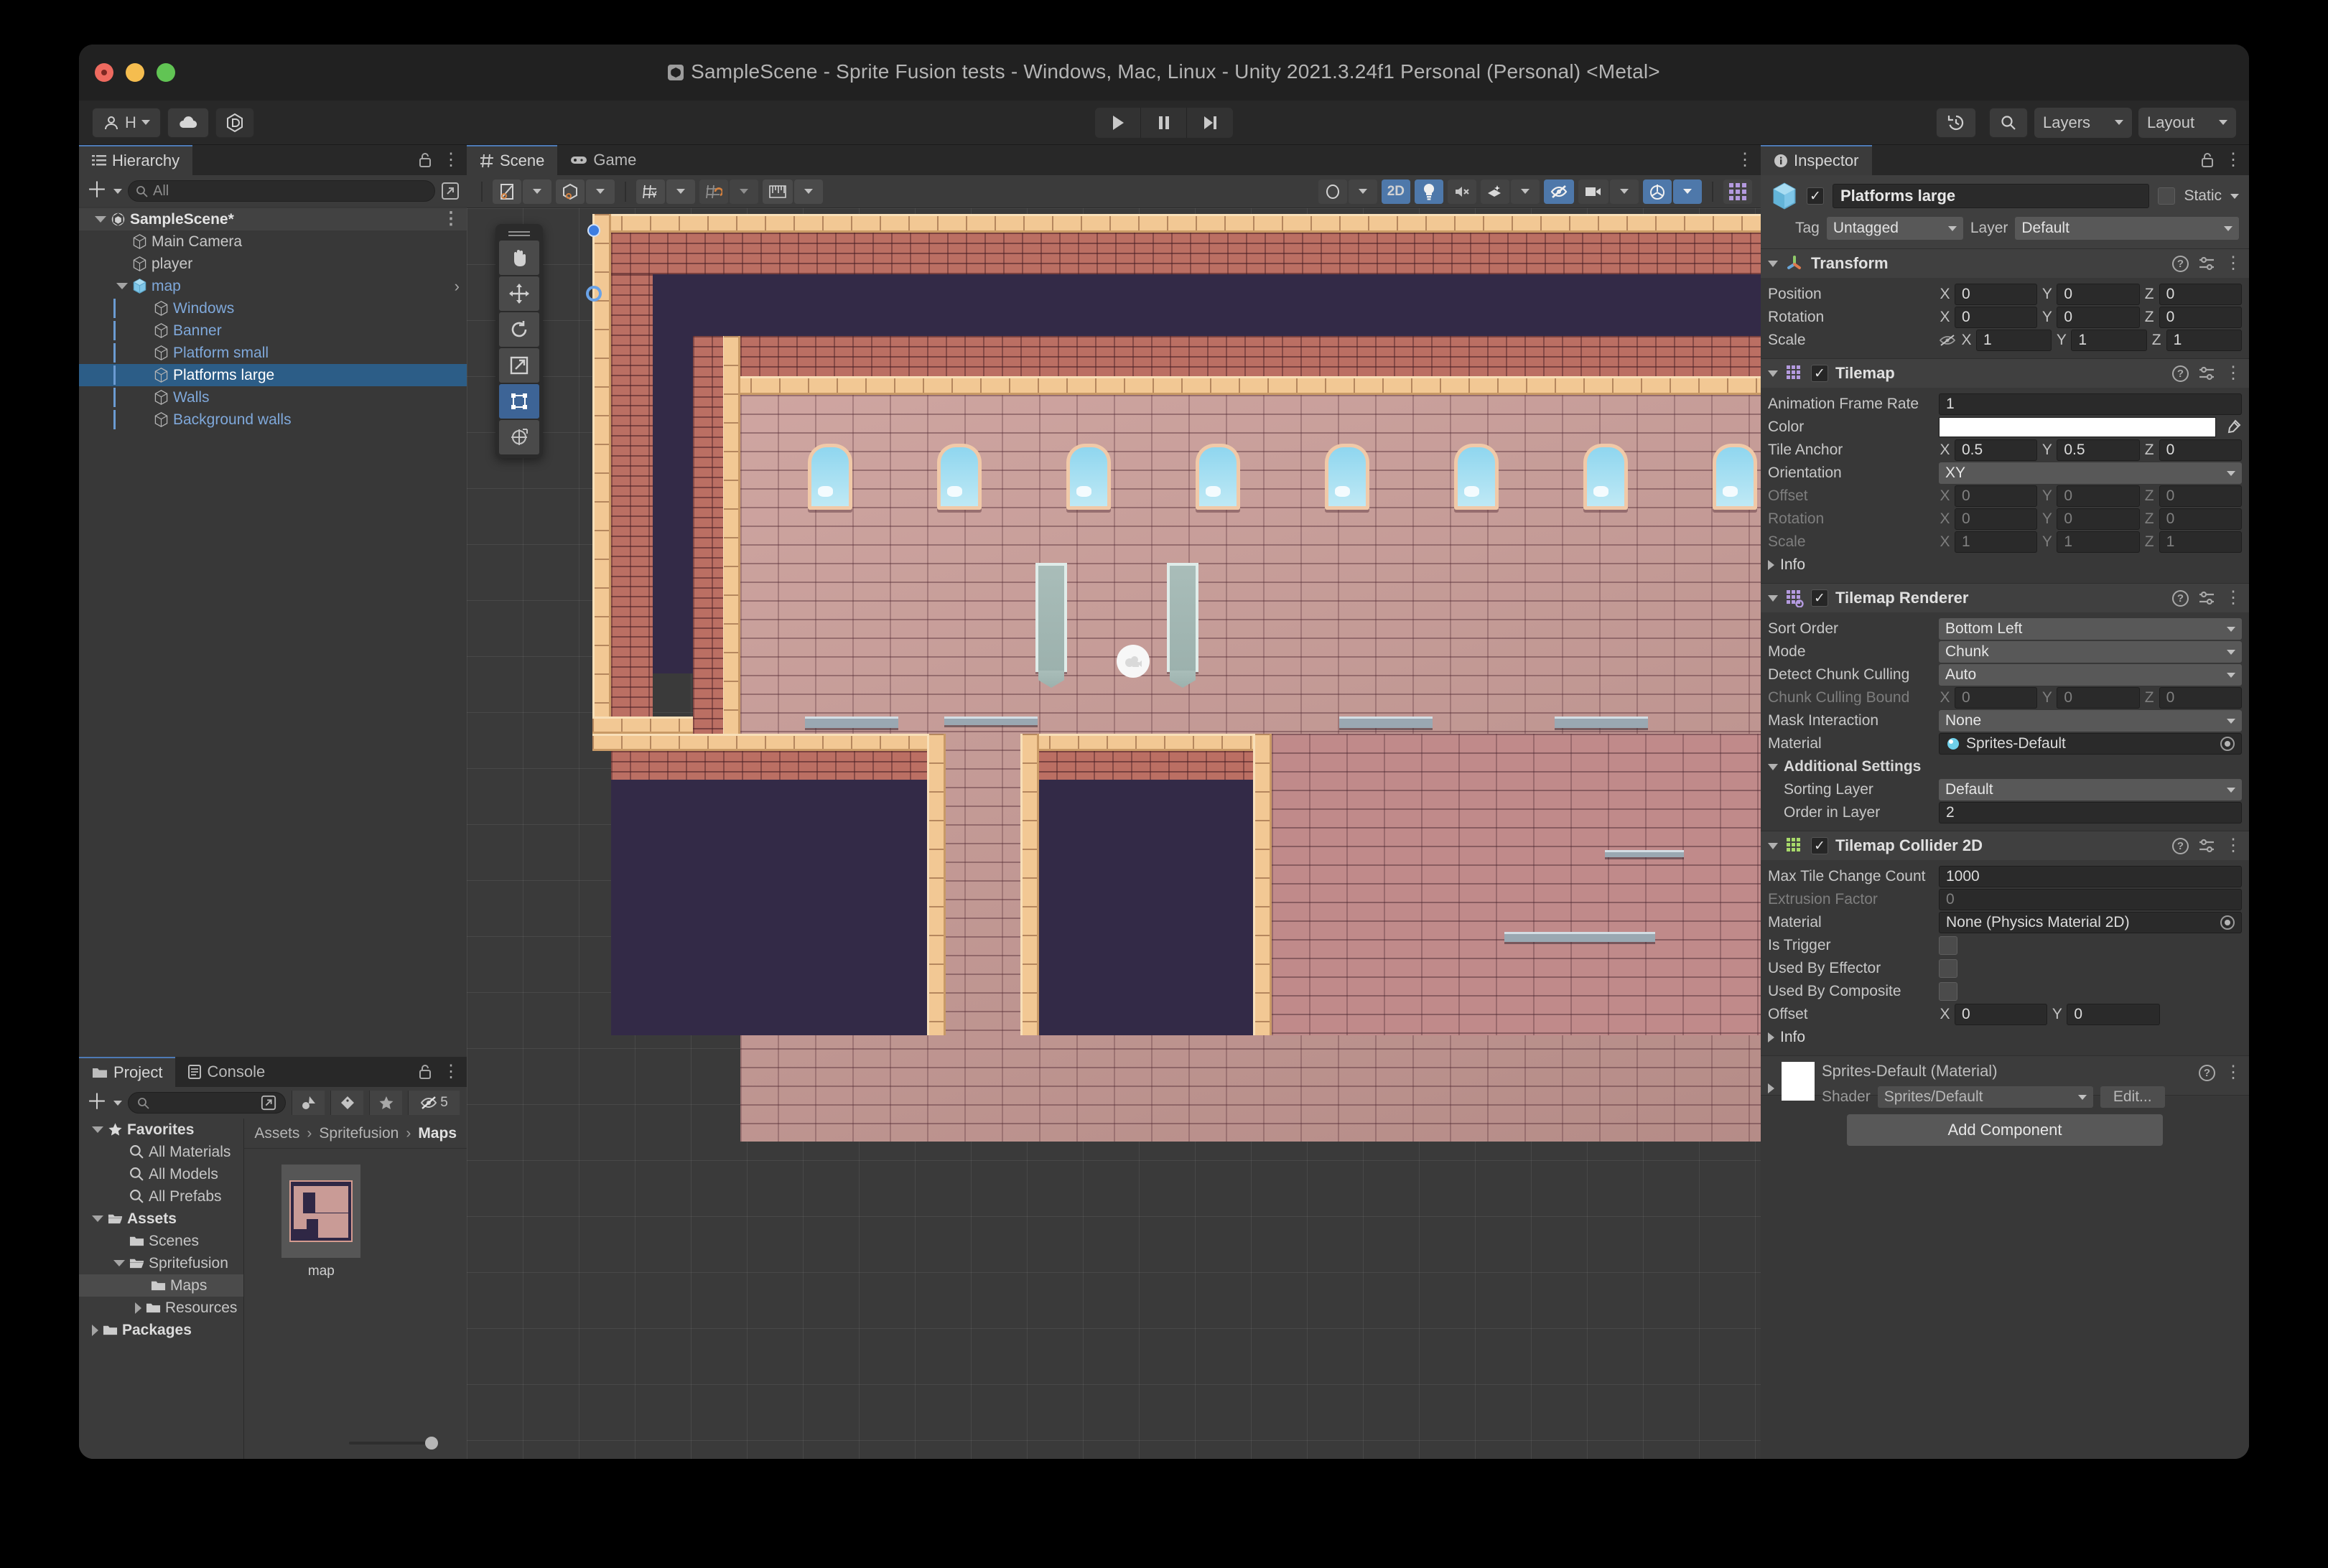 The width and height of the screenshot is (2328, 1568). I want to click on constrain-proportions-off-icon, so click(1947, 340).